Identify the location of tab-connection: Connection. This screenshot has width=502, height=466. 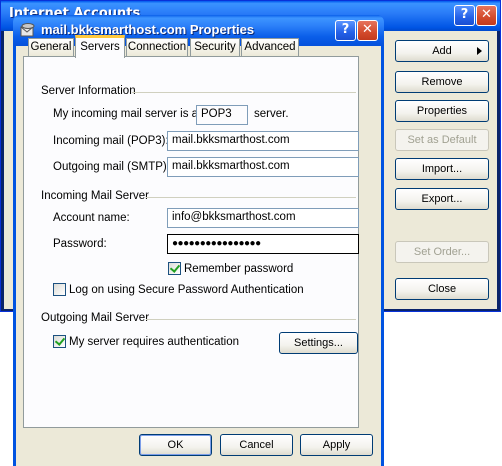
(157, 47).